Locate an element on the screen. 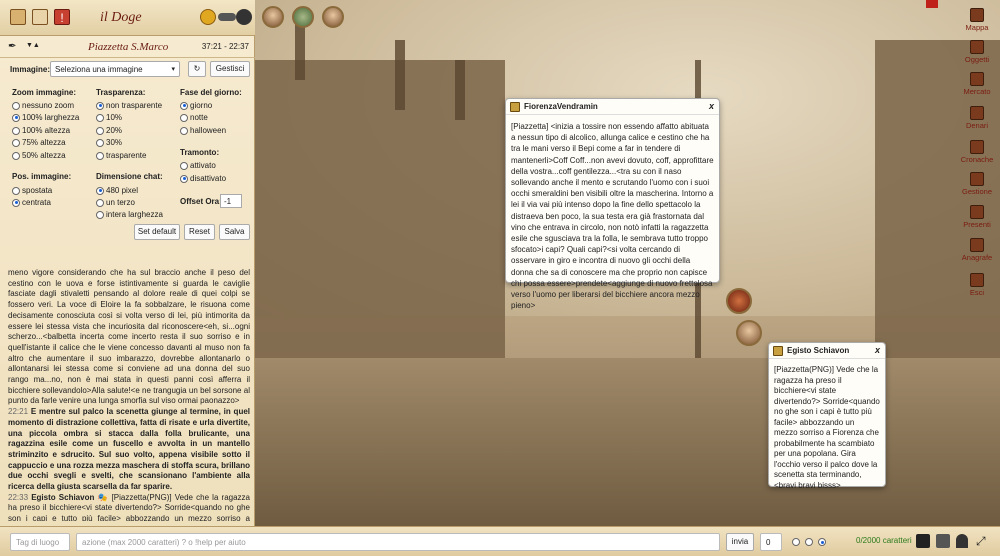 Image resolution: width=1000 pixels, height=556 pixels. sunset-label: Tramonto: is located at coordinates (200, 152).